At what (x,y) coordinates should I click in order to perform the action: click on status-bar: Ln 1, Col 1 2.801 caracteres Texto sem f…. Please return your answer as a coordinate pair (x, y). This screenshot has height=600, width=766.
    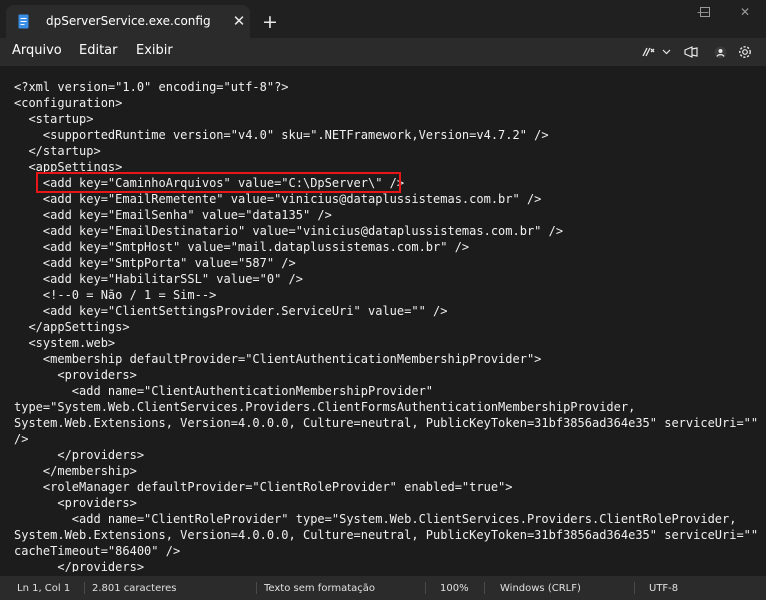
    Looking at the image, I should click on (383, 588).